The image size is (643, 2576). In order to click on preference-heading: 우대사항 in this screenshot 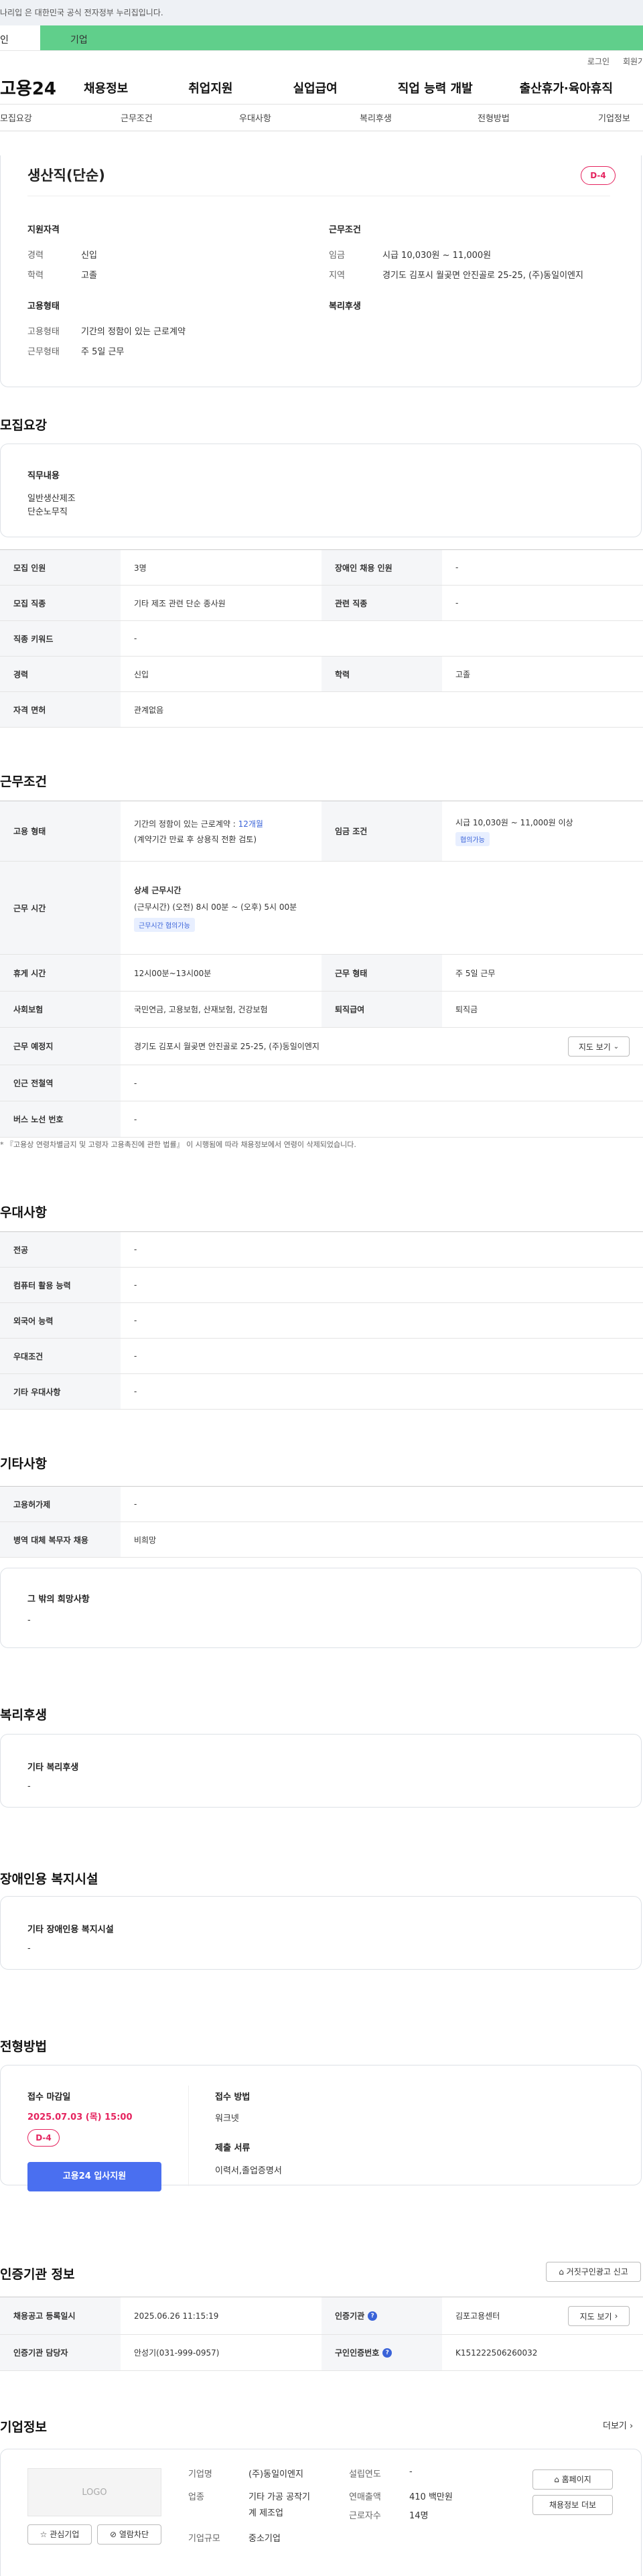, I will do `click(23, 1212)`.